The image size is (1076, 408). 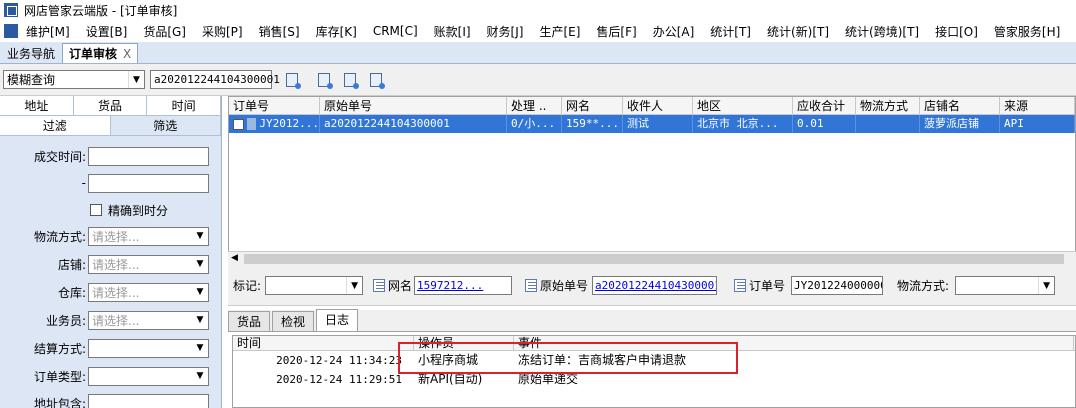 I want to click on tab-order-review: 订单审核 X, so click(x=100, y=53).